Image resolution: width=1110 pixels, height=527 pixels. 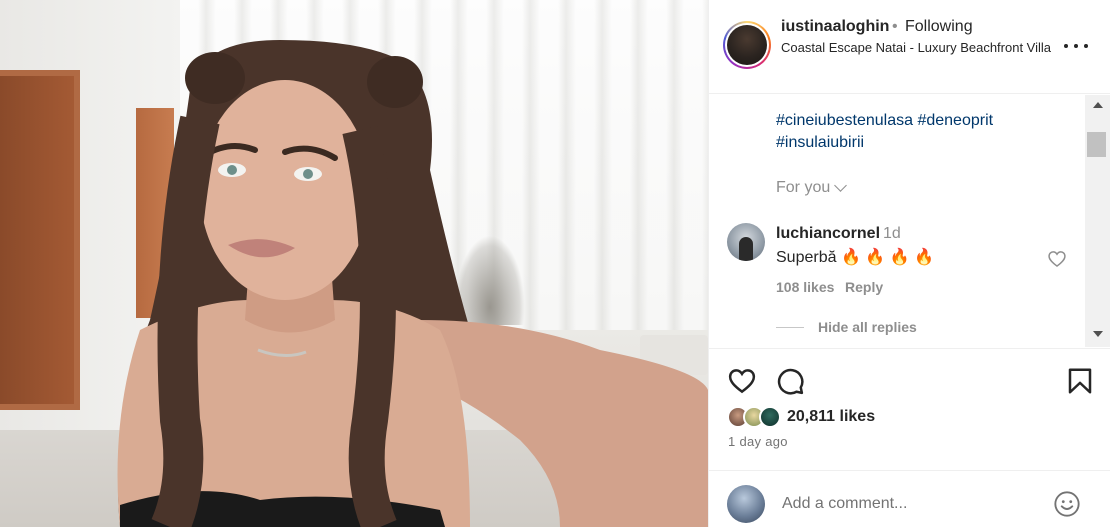 I want to click on comment-sort-label: For you, so click(x=803, y=187).